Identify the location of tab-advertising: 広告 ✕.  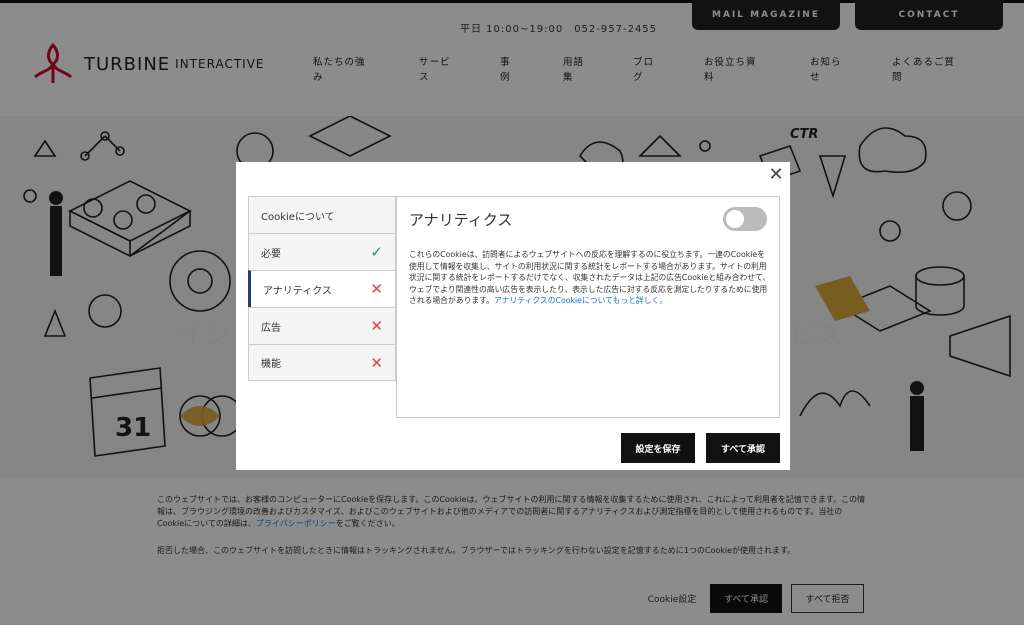
(322, 325).